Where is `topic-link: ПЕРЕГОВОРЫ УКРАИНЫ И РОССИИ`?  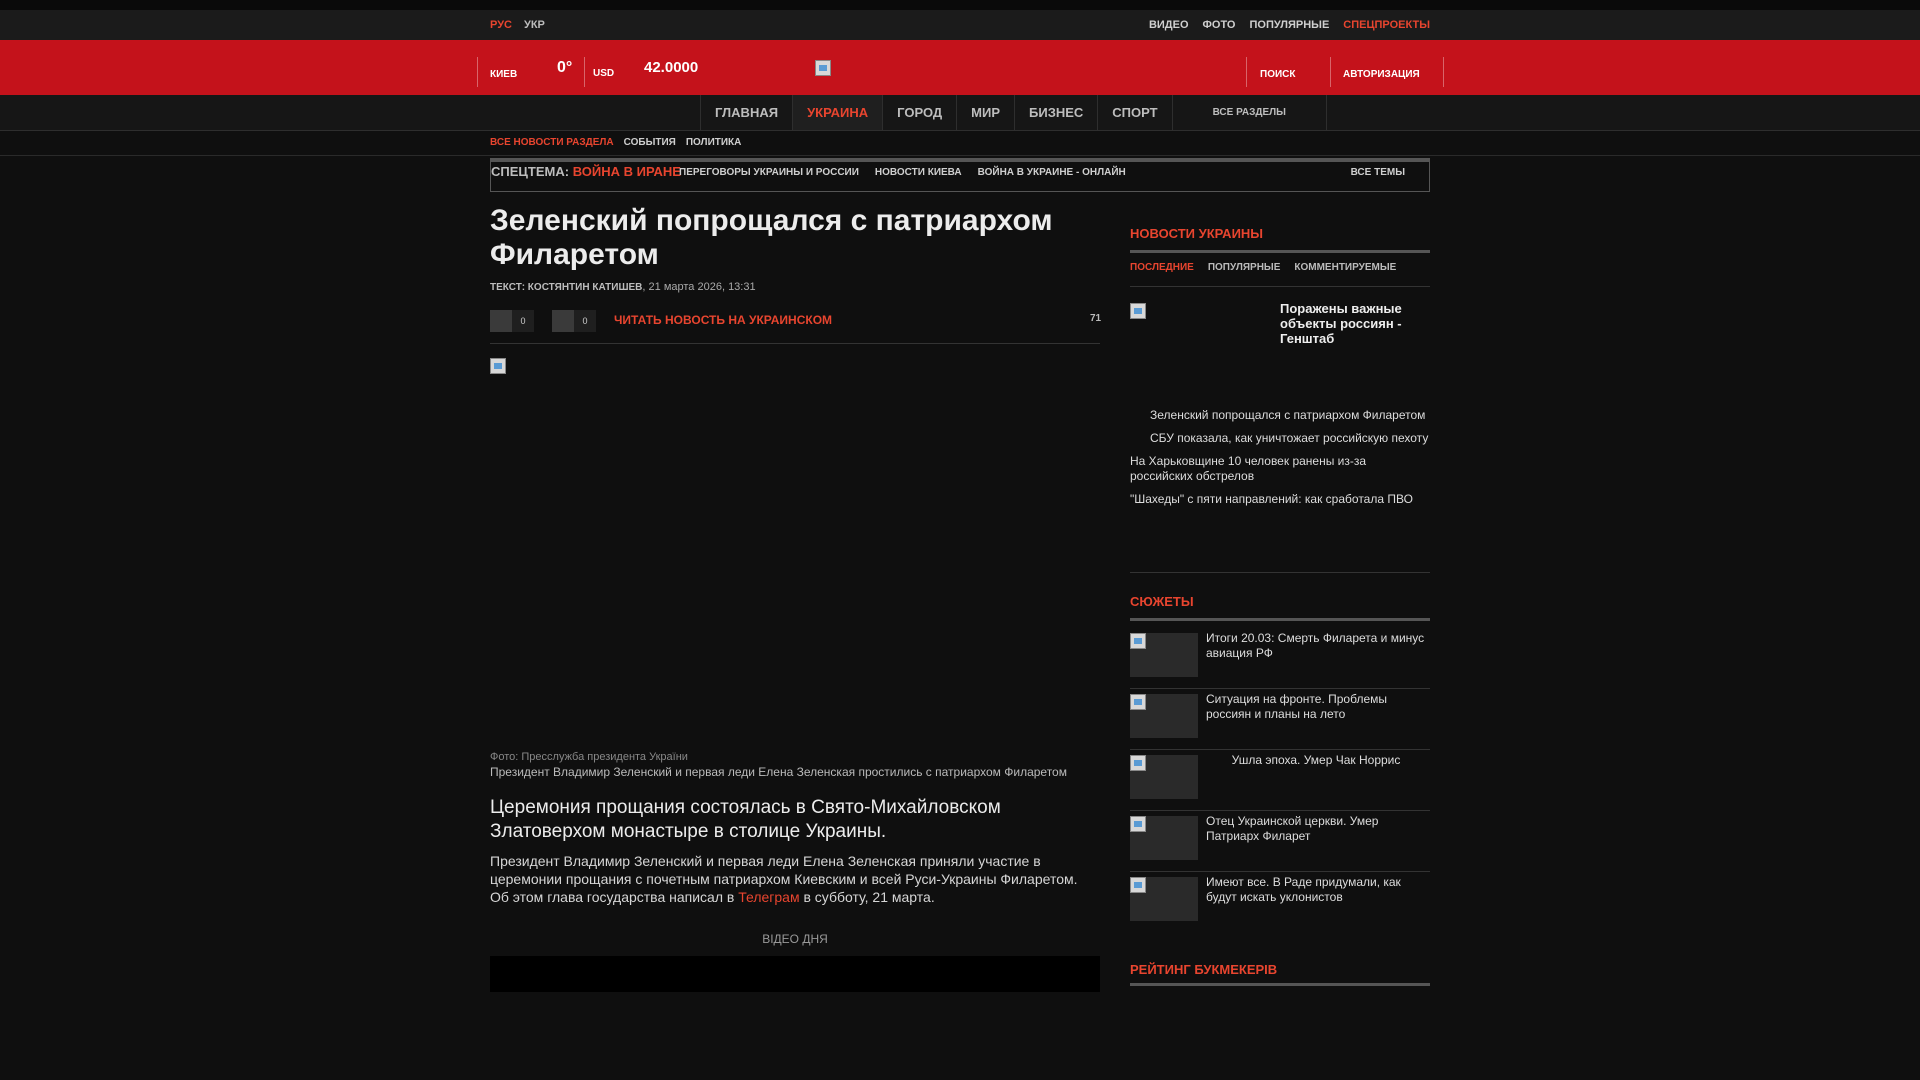 topic-link: ПЕРЕГОВОРЫ УКРАИНЫ И РОССИИ is located at coordinates (769, 172).